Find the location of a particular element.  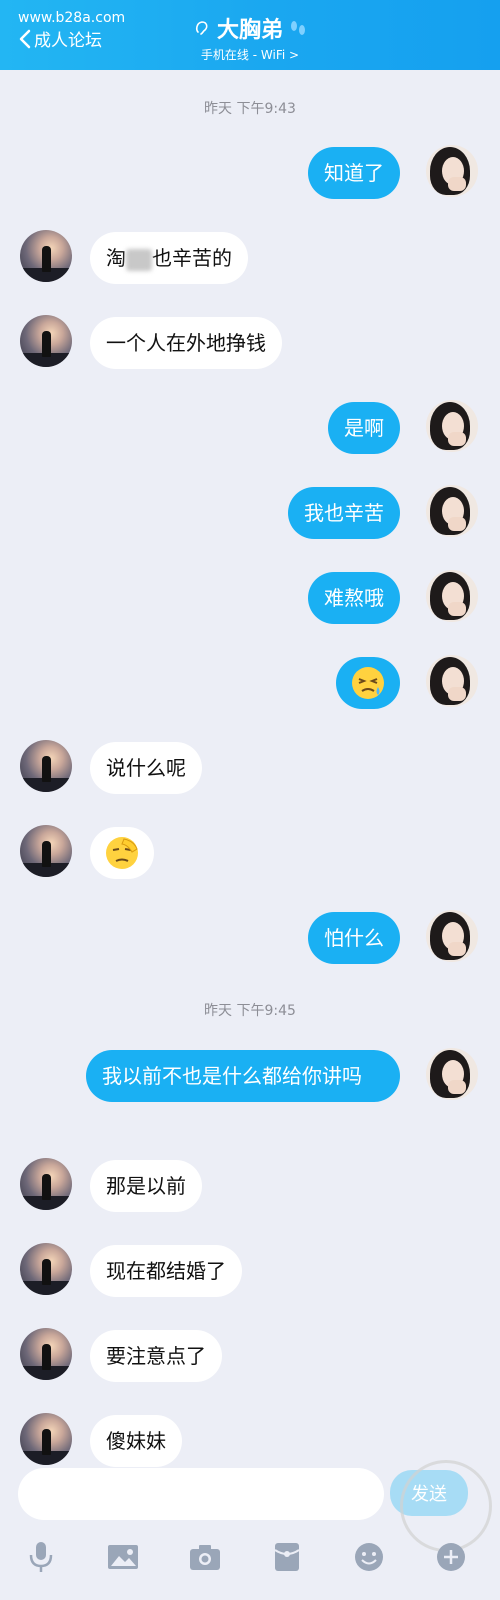

microphone-button is located at coordinates (41, 1557).